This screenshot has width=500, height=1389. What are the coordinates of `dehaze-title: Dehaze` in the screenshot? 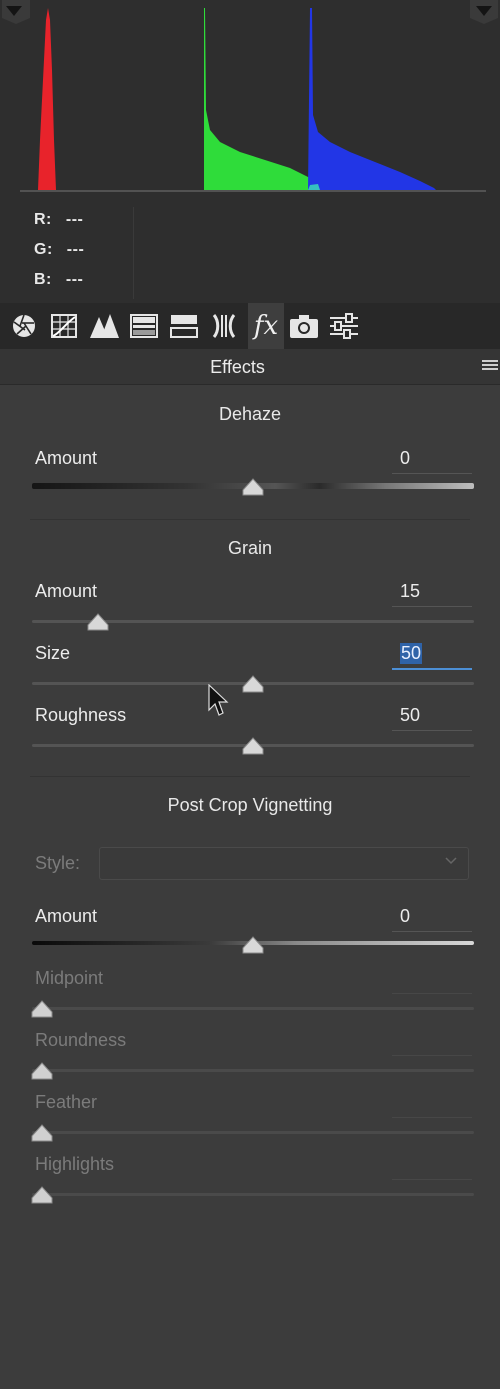 It's located at (250, 414).